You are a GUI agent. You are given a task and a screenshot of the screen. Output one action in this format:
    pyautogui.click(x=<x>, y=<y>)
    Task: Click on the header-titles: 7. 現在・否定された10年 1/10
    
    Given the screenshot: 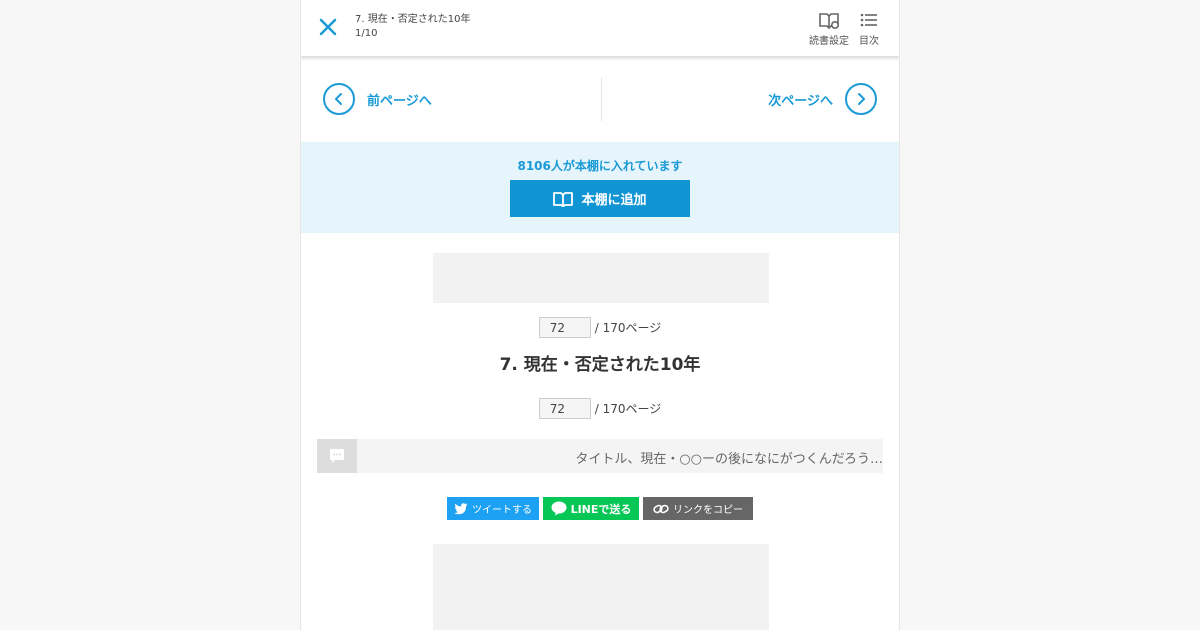 What is the action you would take?
    pyautogui.click(x=412, y=27)
    